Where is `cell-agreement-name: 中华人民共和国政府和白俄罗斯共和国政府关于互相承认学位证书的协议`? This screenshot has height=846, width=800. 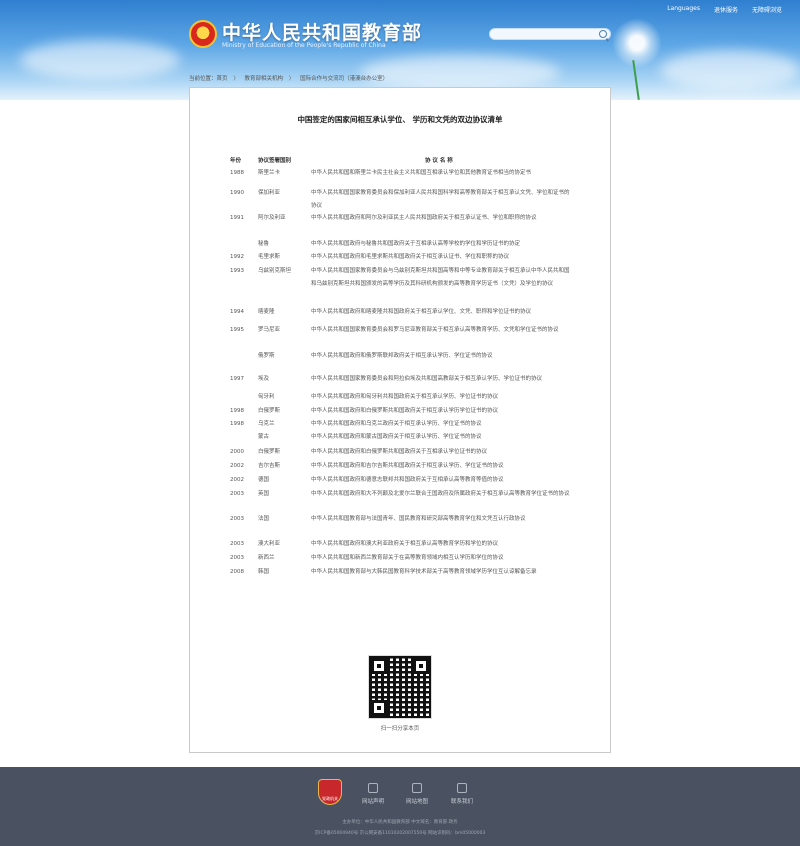 cell-agreement-name: 中华人民共和国政府和白俄罗斯共和国政府关于互相承认学位证书的协议 is located at coordinates (399, 452).